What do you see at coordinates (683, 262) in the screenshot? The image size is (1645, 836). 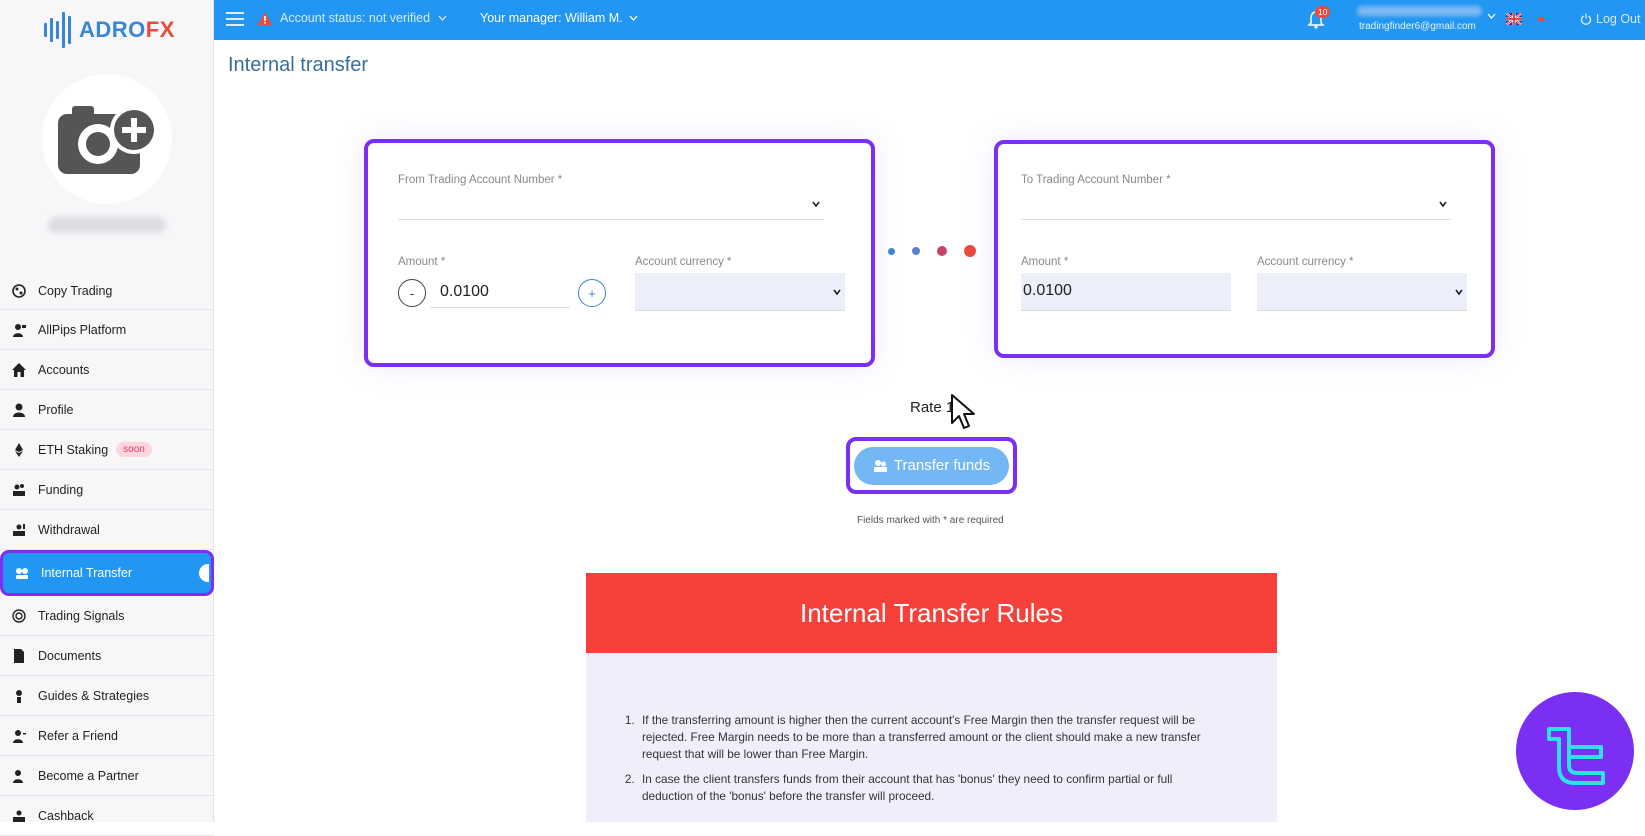 I see `from-currency-label: Account currency *` at bounding box center [683, 262].